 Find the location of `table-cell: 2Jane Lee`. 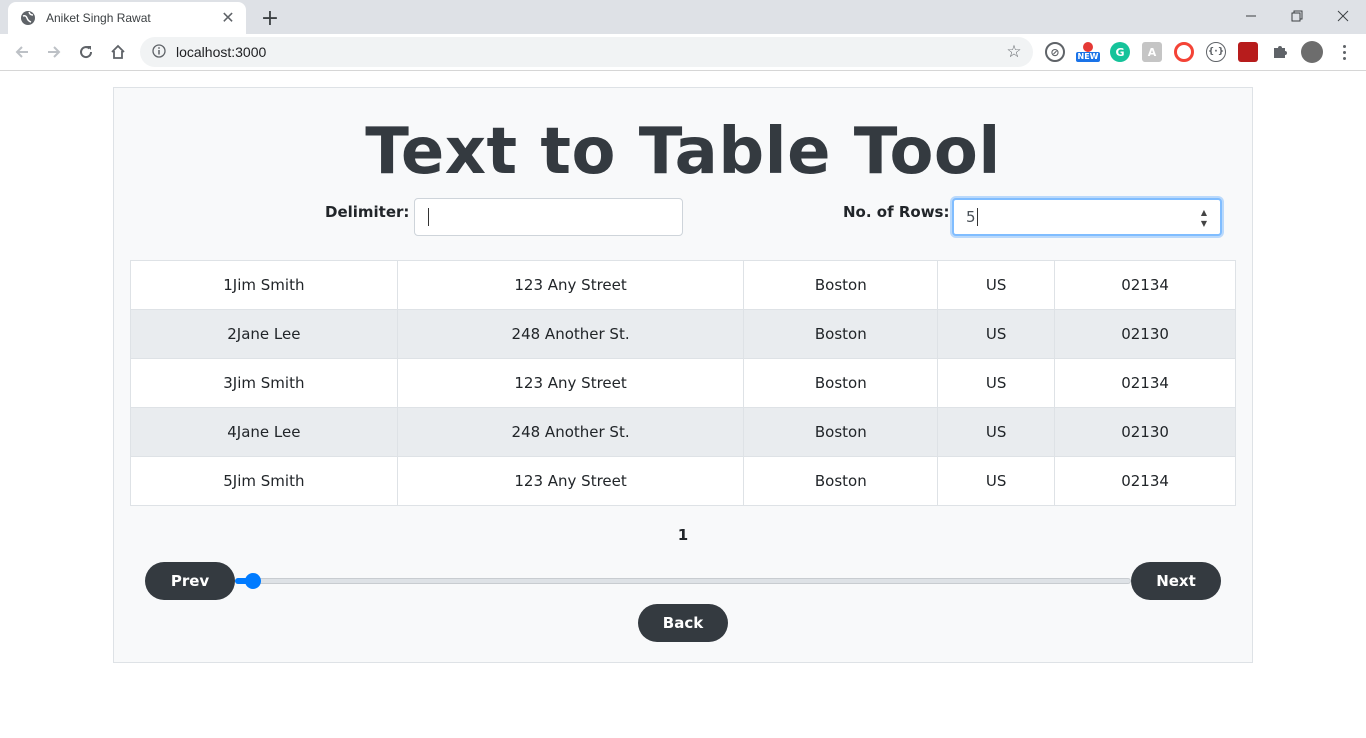

table-cell: 2Jane Lee is located at coordinates (264, 334).